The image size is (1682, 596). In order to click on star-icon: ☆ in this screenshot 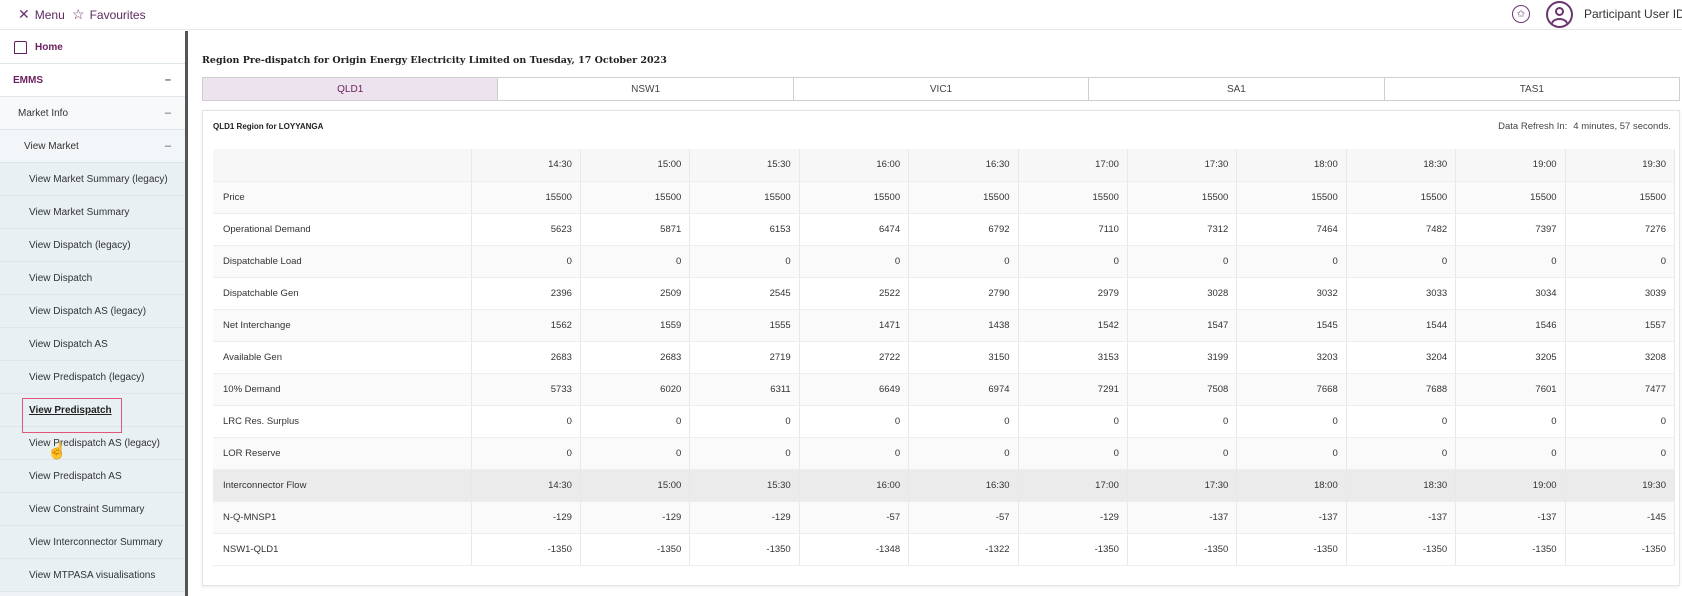, I will do `click(78, 14)`.